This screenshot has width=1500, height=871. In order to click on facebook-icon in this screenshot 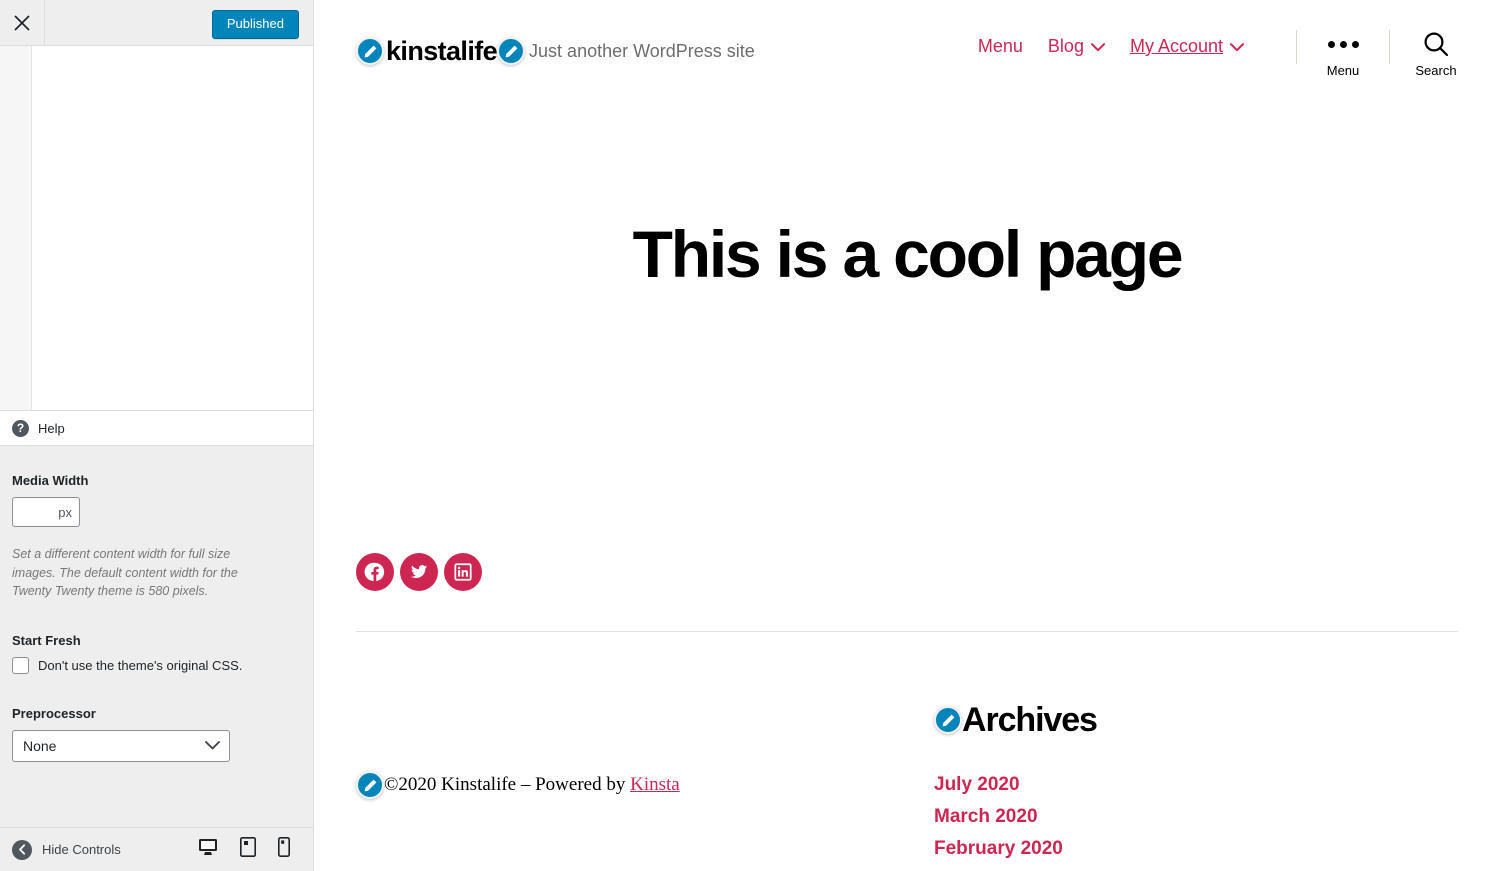, I will do `click(375, 572)`.